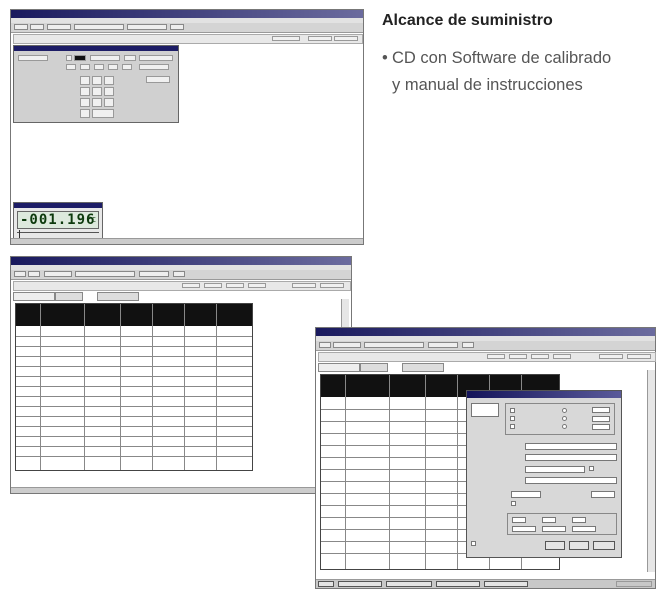  I want to click on scale-line, so click(58, 232).